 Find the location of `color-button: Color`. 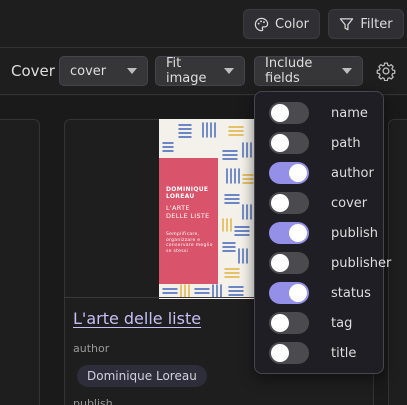

color-button: Color is located at coordinates (281, 24).